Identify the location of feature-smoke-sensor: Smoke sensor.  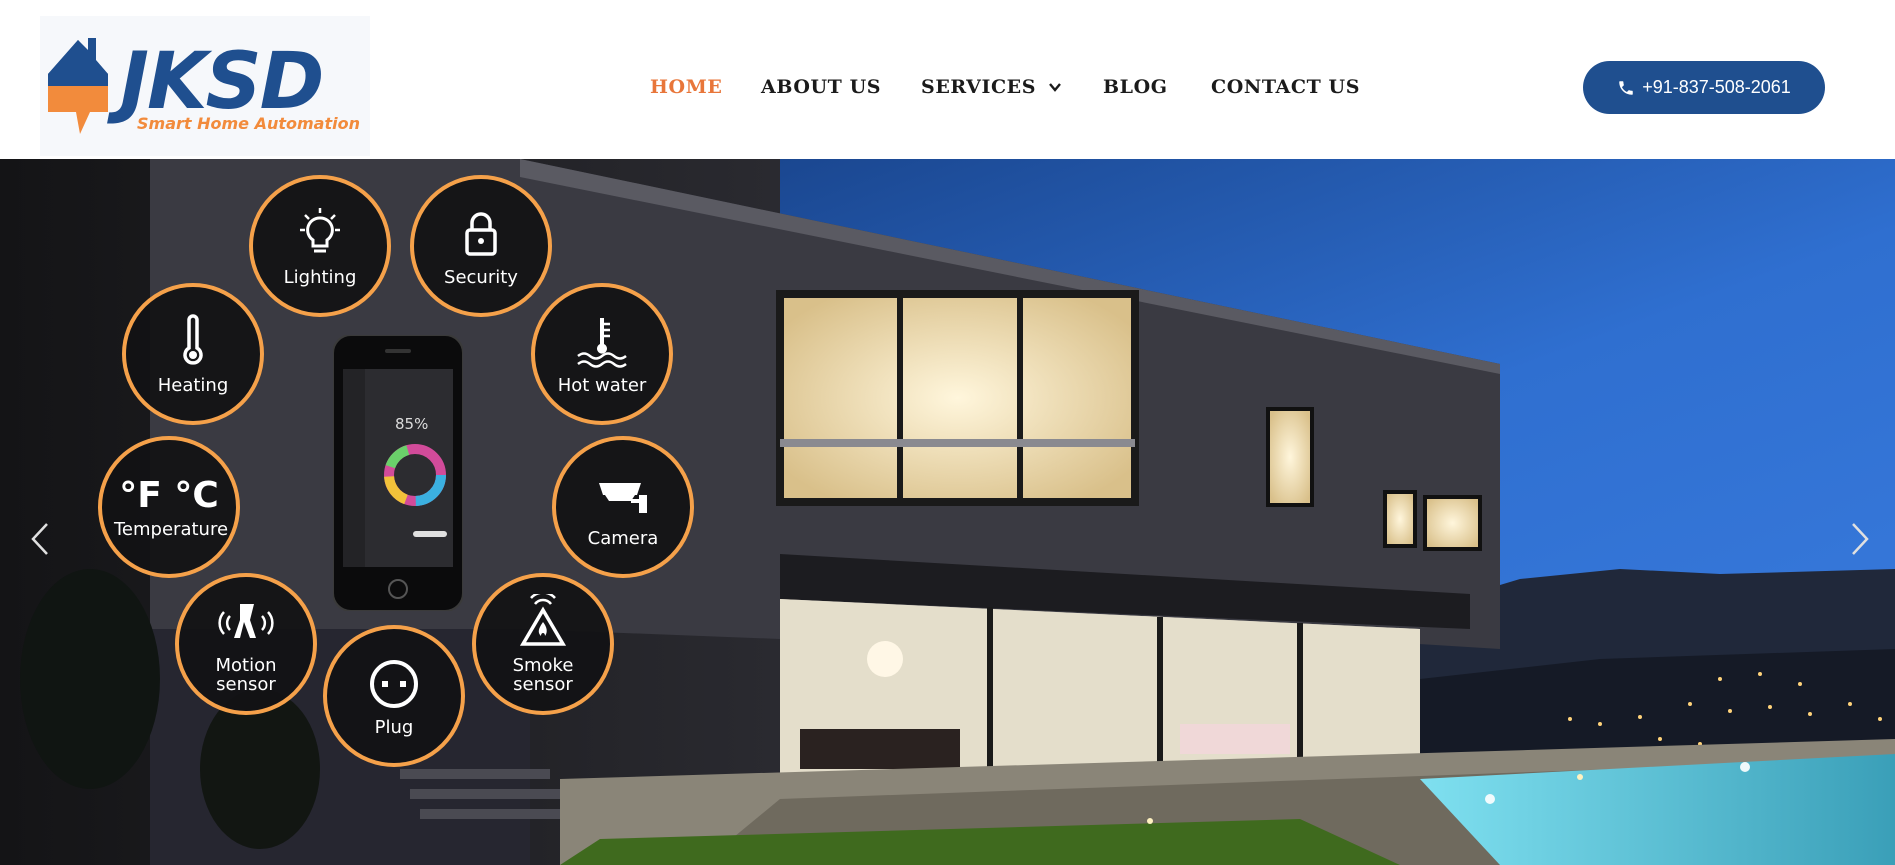
(543, 644).